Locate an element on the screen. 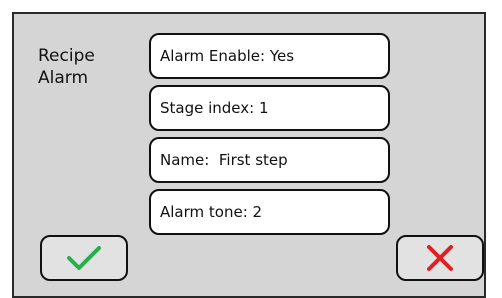  name-value: First step is located at coordinates (253, 160).